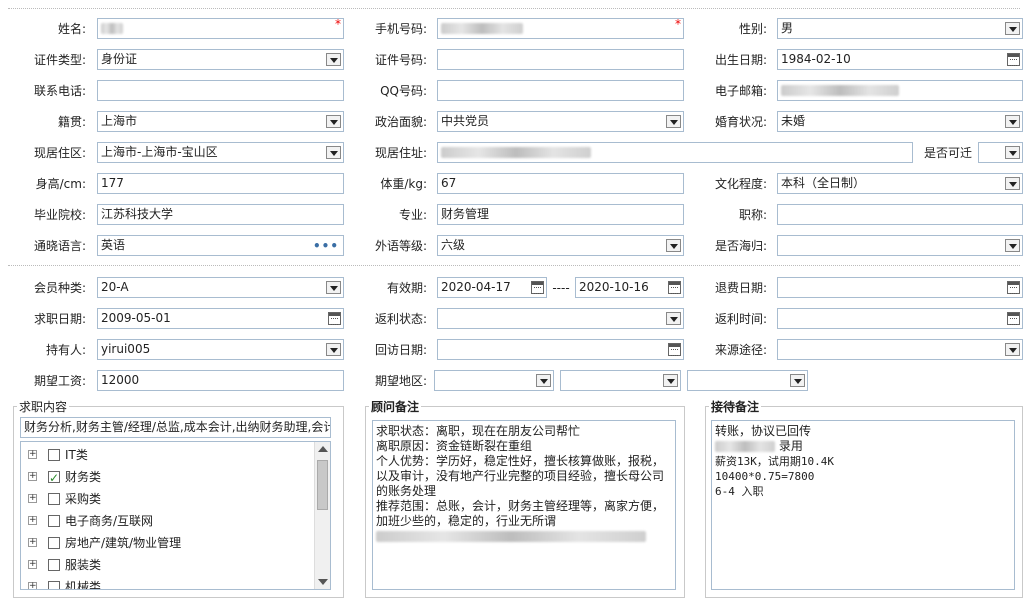 The image size is (1025, 601). Describe the element at coordinates (220, 349) in the screenshot. I see `holder-select: yirui005` at that location.